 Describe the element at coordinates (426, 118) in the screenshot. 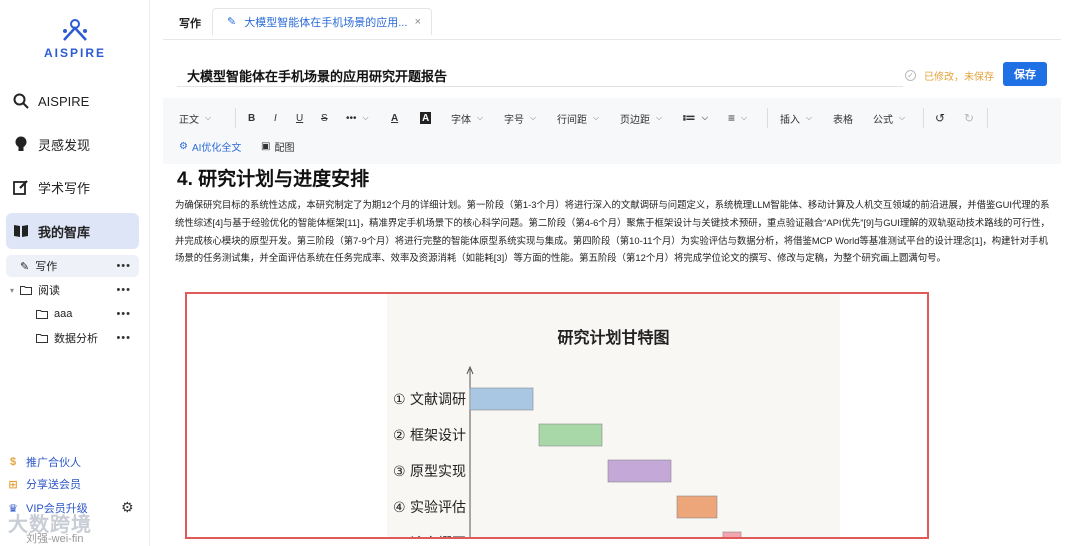

I see `highlight-button: A` at that location.